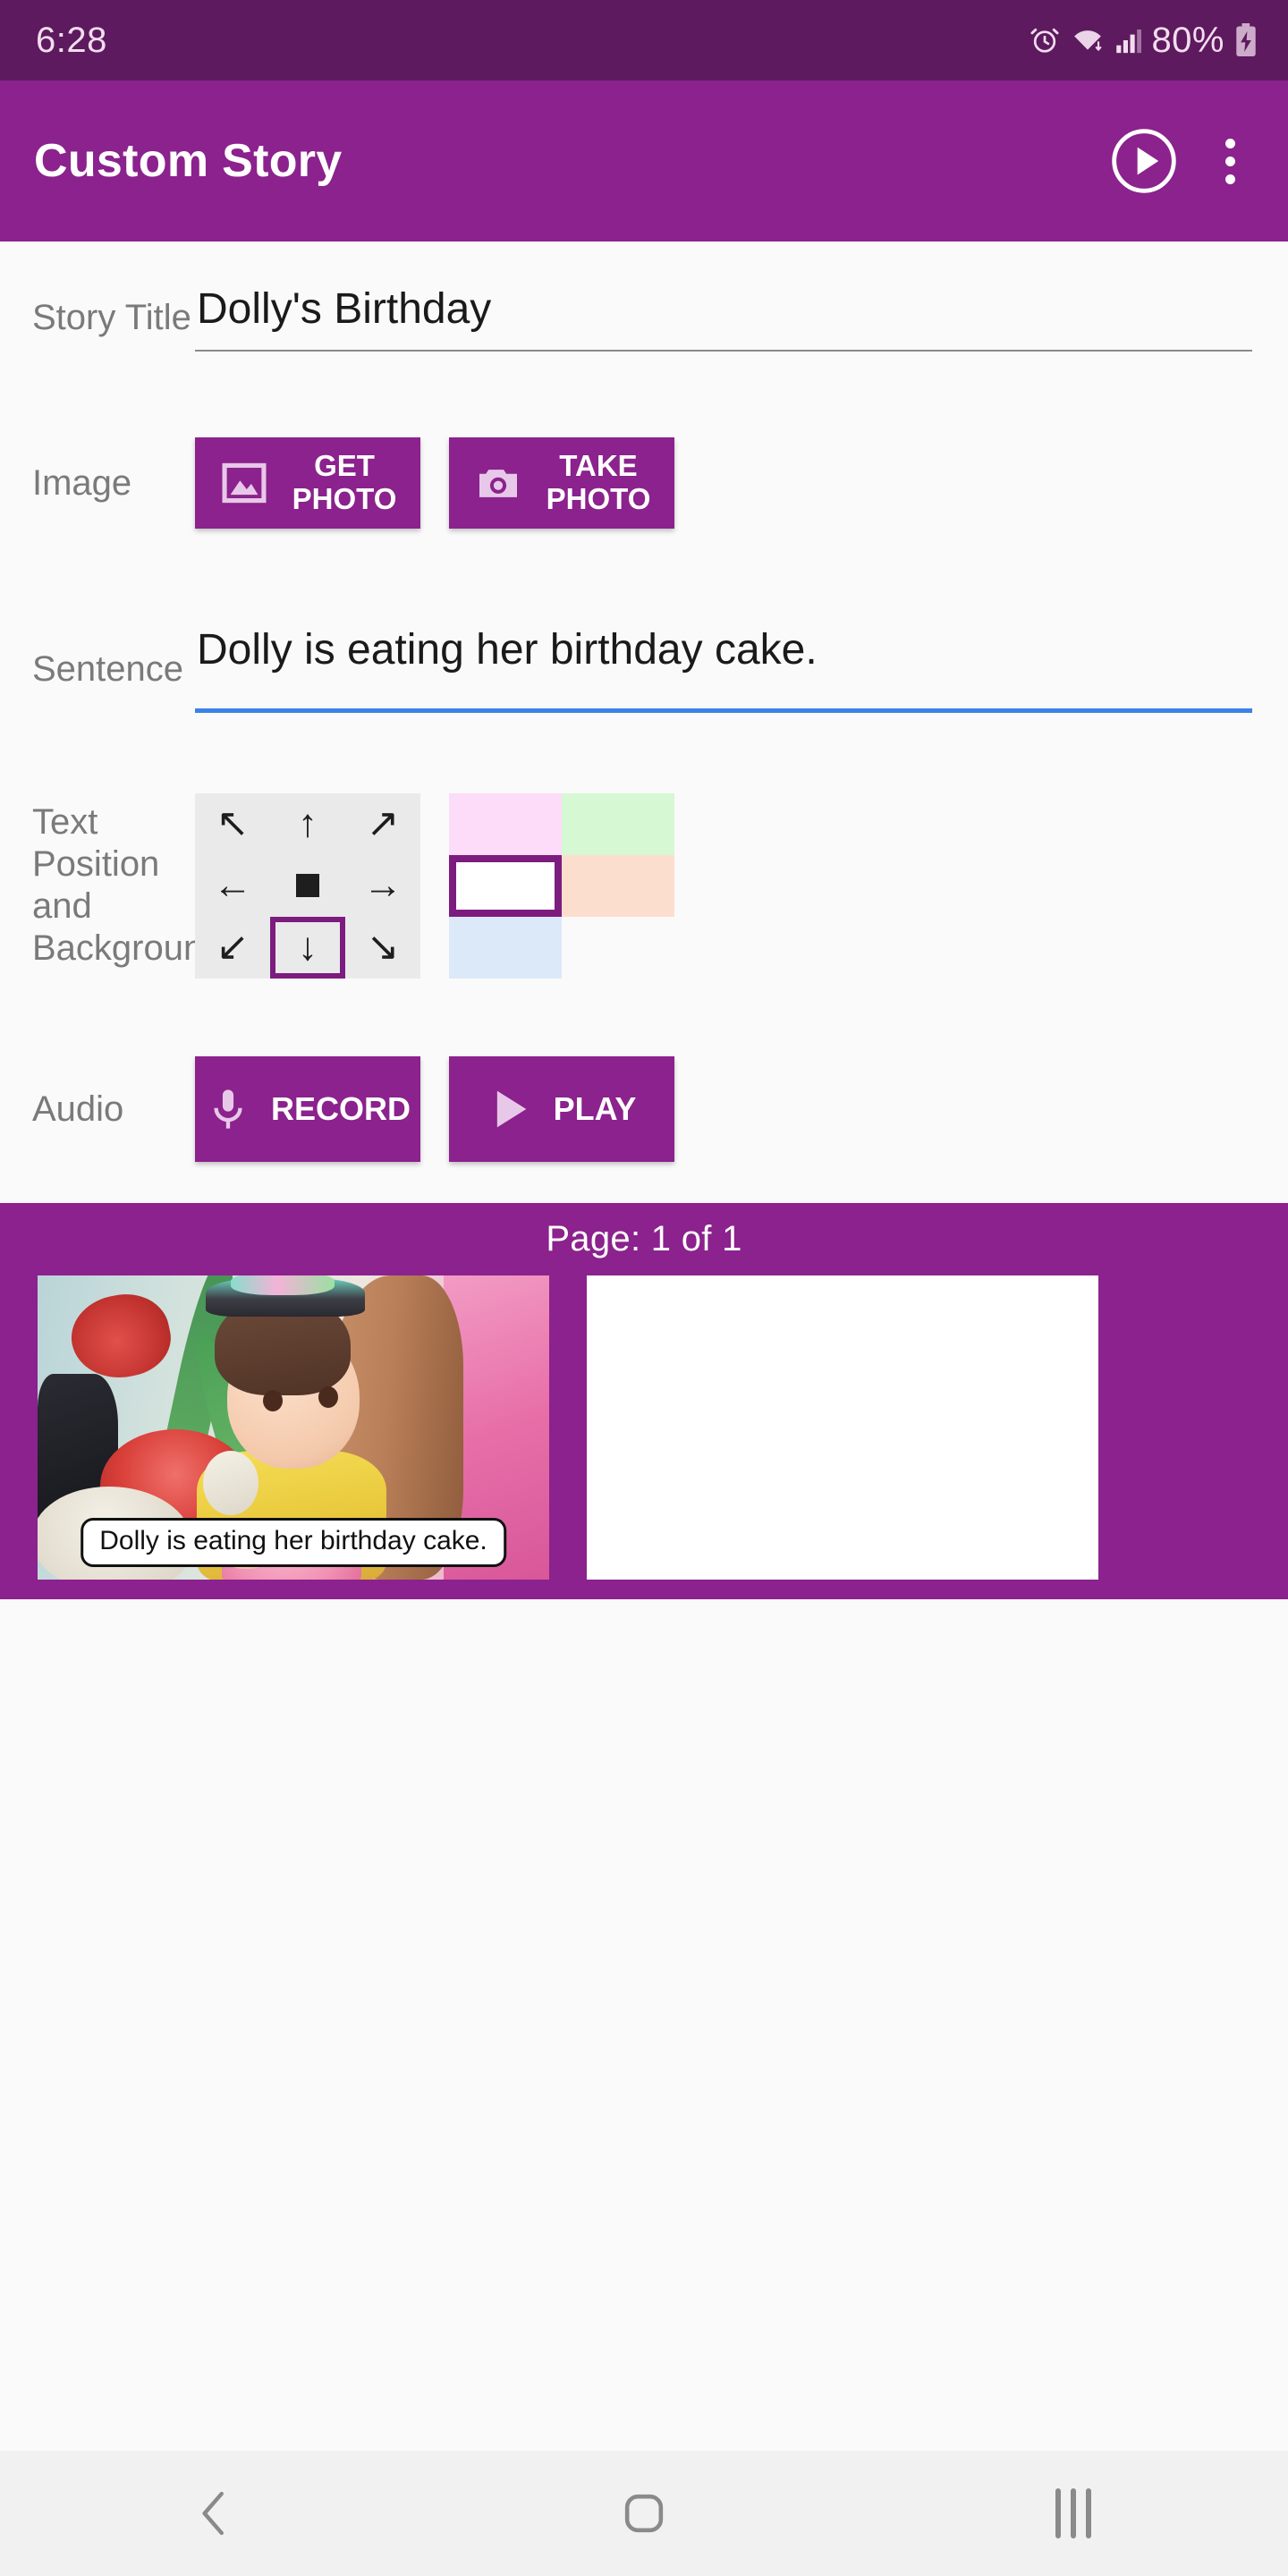 This screenshot has width=1288, height=2576. Describe the element at coordinates (344, 466) in the screenshot. I see `get-photo-line1: GET` at that location.